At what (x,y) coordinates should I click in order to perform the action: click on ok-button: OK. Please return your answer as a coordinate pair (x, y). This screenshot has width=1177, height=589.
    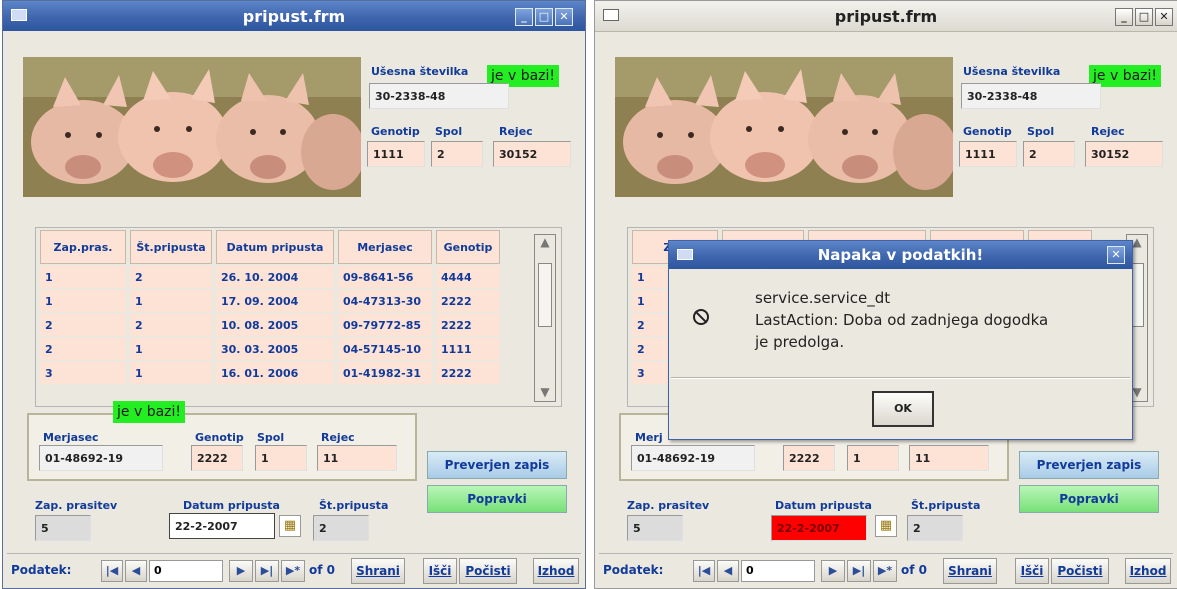
    Looking at the image, I should click on (903, 409).